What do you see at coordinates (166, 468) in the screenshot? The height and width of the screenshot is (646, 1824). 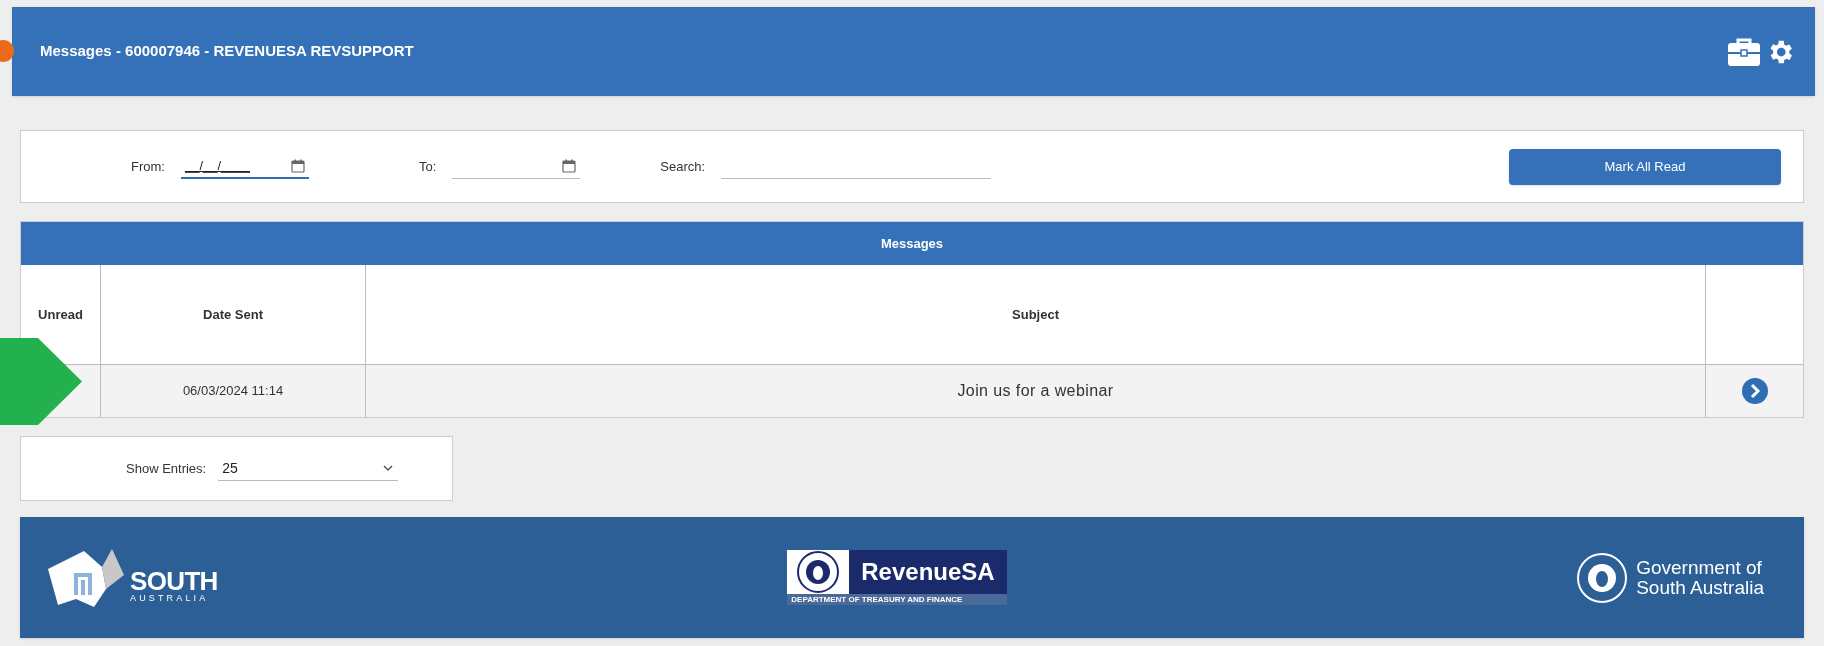 I see `field-label: Show Entries:` at bounding box center [166, 468].